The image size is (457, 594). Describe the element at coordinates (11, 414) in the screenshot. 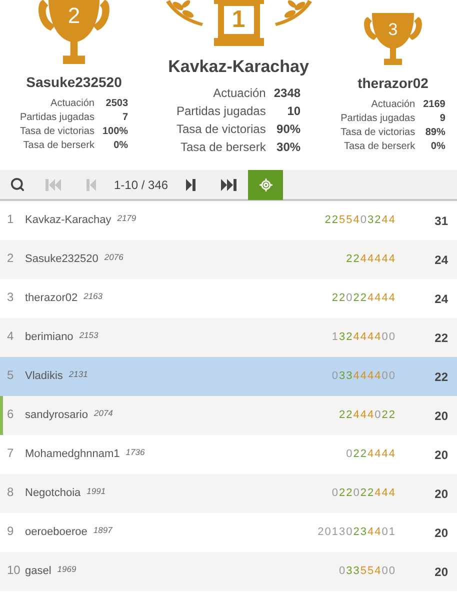

I see `rank-number: 6` at that location.